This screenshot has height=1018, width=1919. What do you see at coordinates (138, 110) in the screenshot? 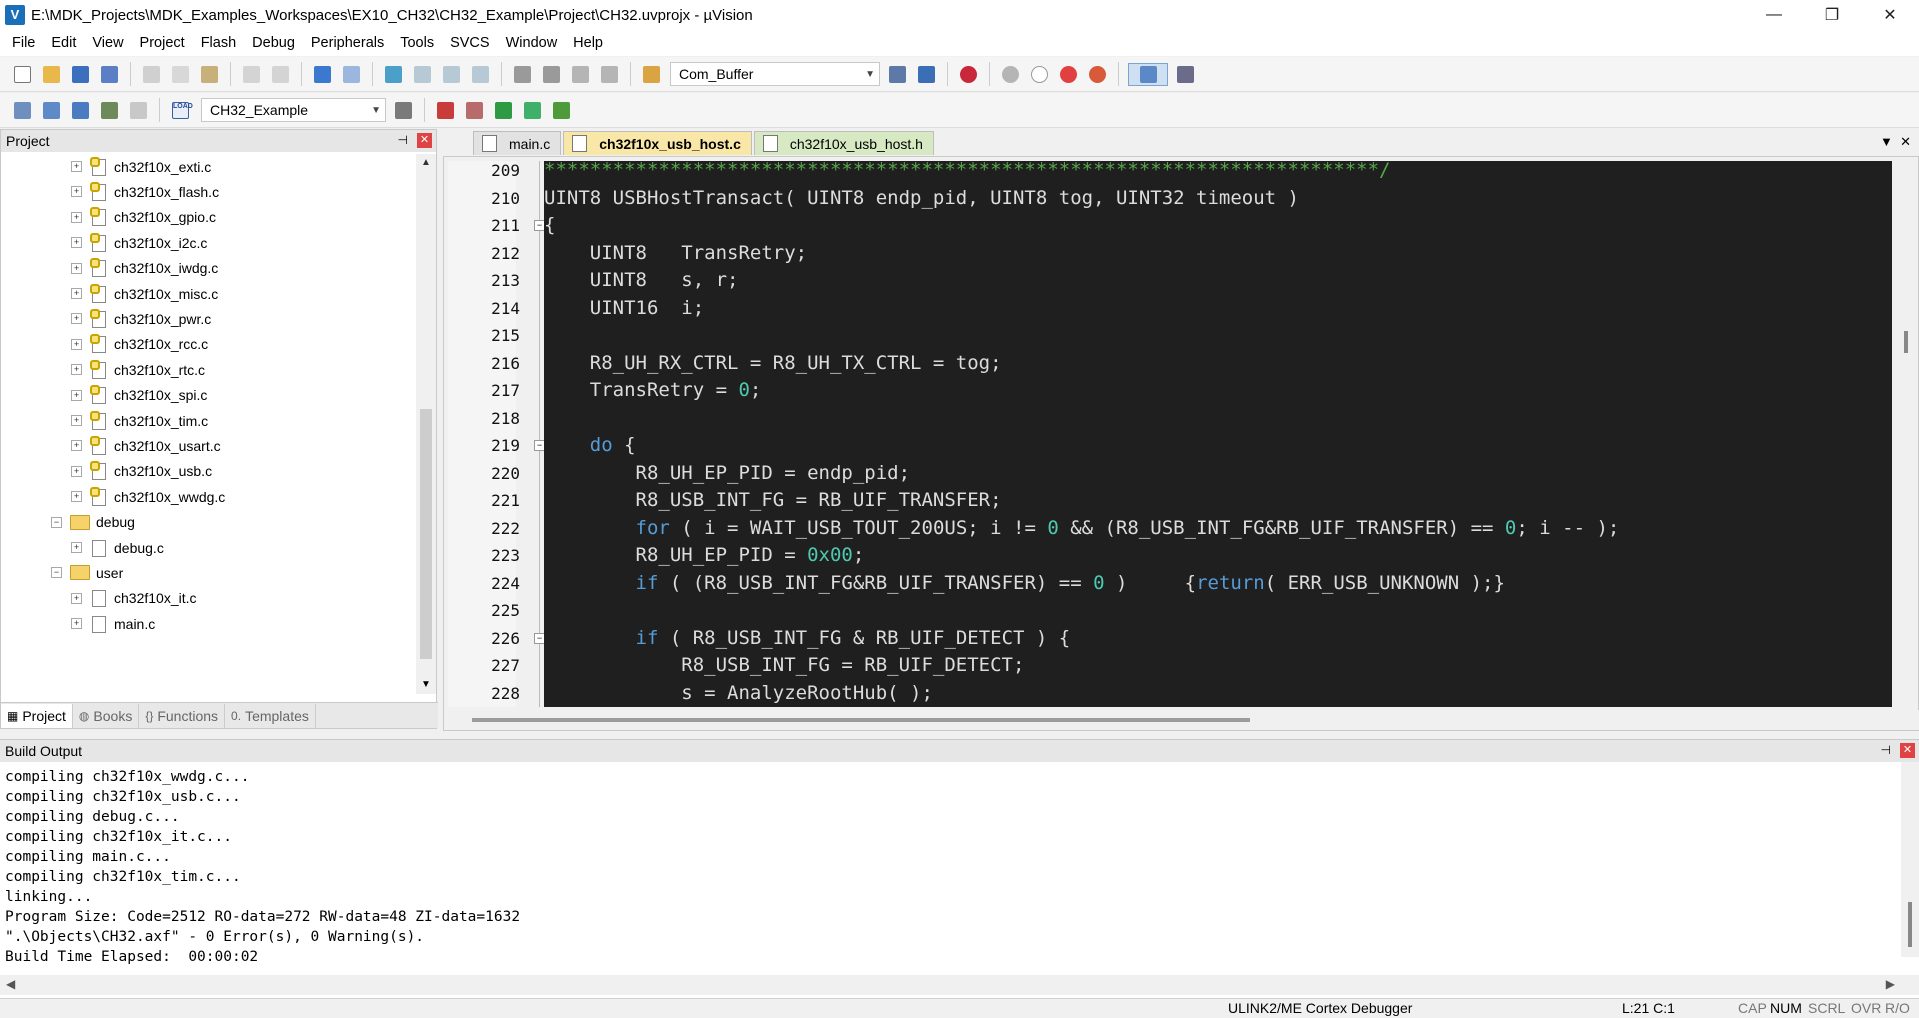
I see `stop-build-button` at bounding box center [138, 110].